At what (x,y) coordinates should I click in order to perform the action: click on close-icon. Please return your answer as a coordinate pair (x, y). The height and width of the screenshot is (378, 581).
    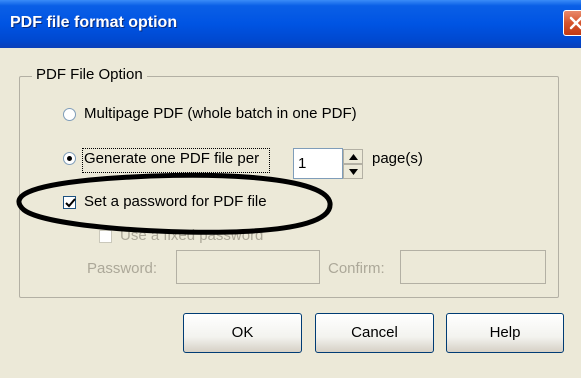
    Looking at the image, I should click on (575, 23).